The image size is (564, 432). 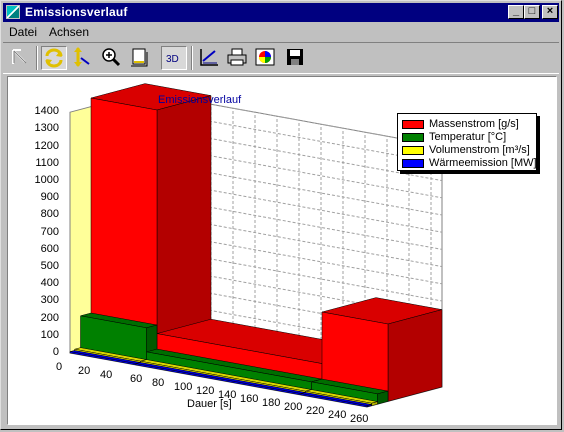 I want to click on page-tool-button, so click(x=140, y=58).